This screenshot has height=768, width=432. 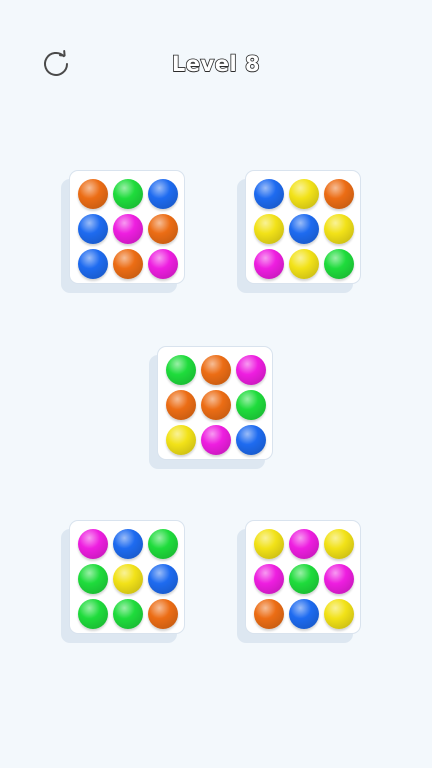 I want to click on tray-bottom-right, so click(x=303, y=577).